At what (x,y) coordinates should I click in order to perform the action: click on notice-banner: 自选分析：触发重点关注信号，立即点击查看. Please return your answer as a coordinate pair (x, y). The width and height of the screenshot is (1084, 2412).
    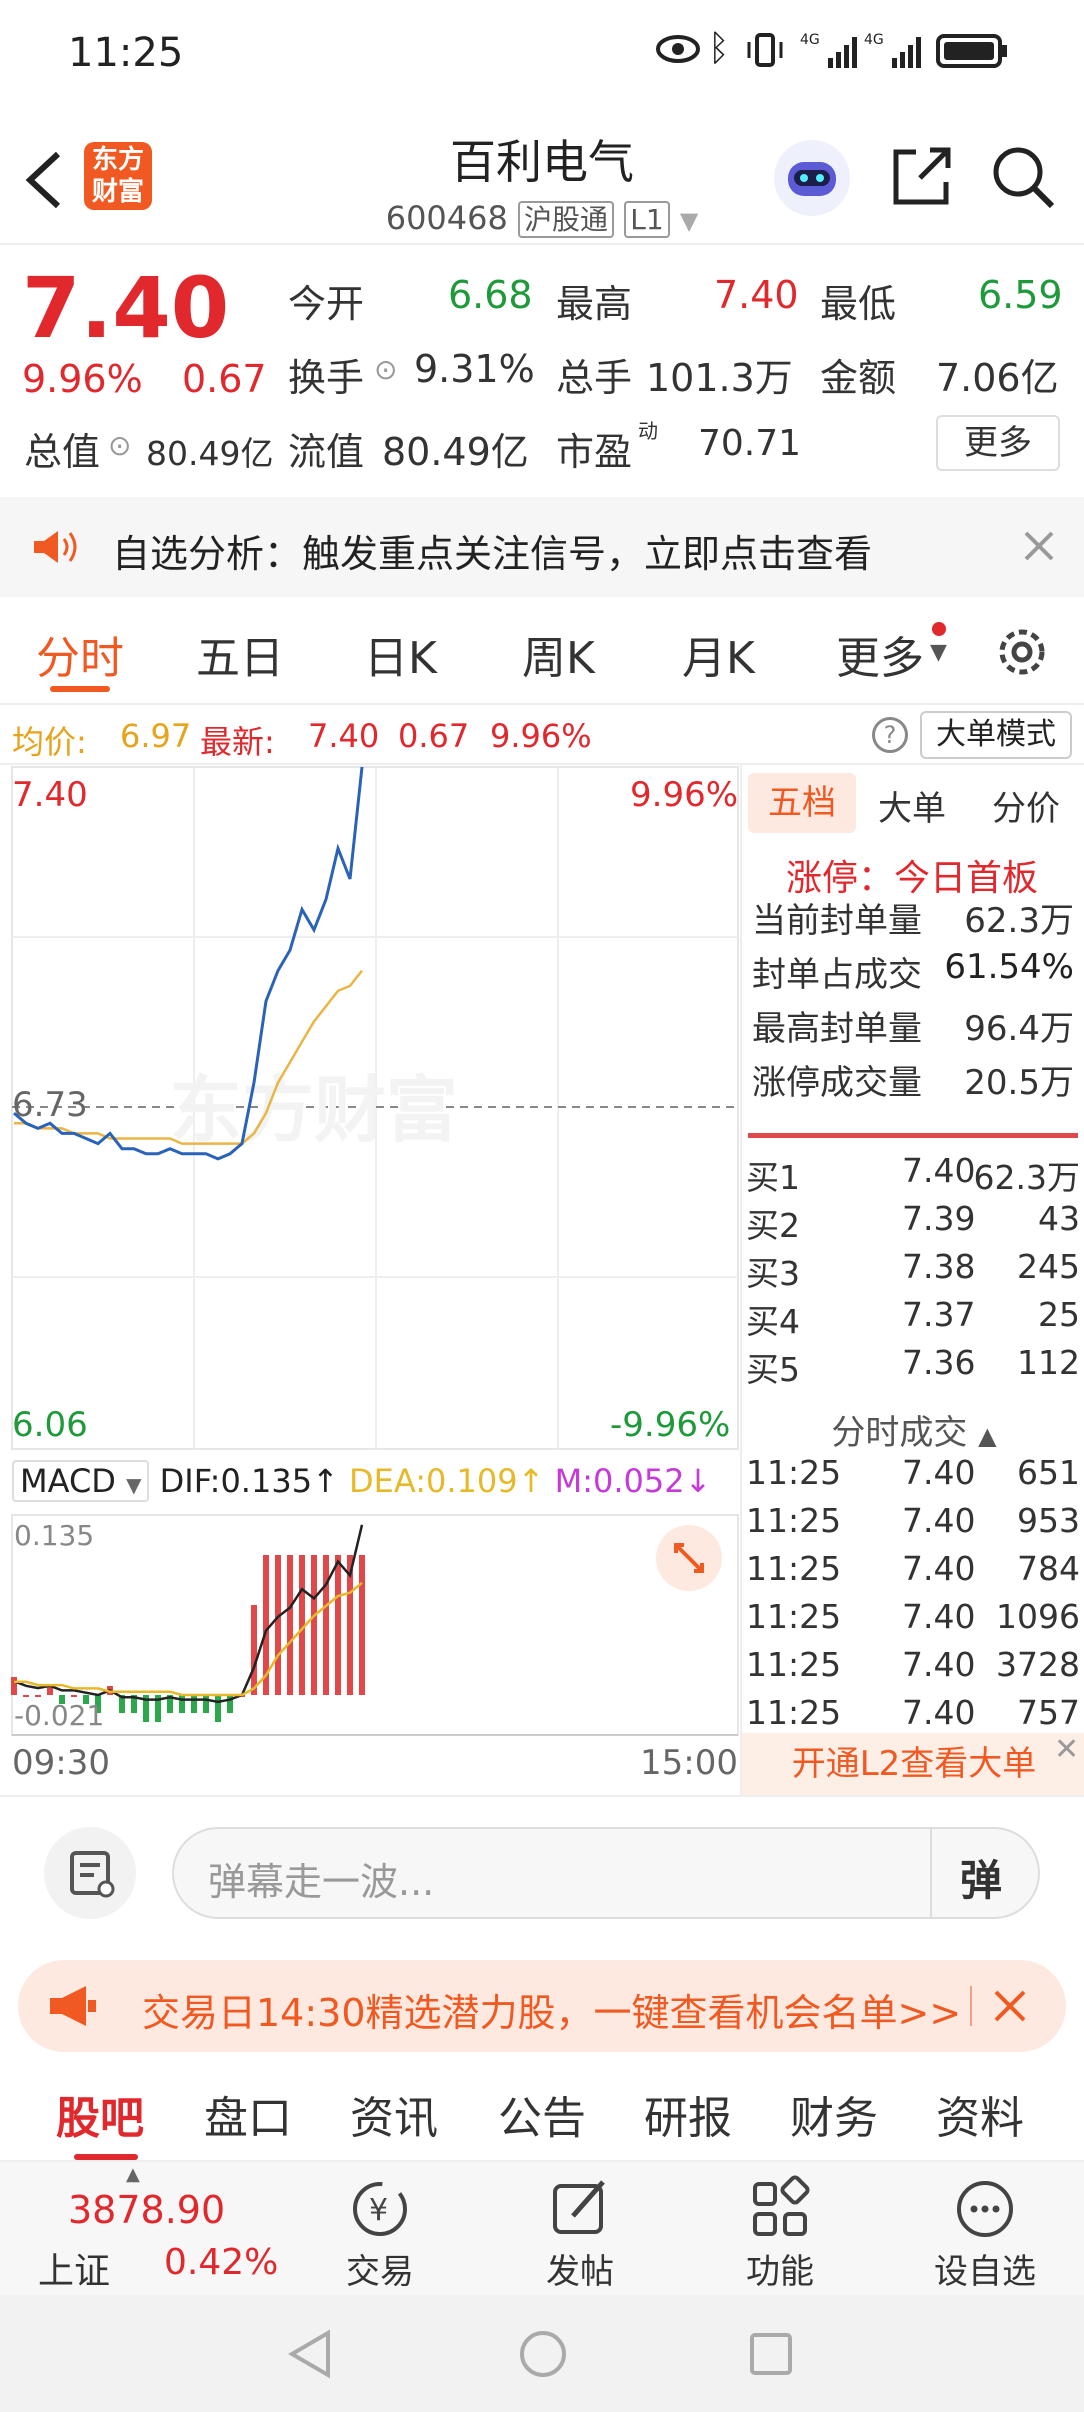
    Looking at the image, I should click on (542, 547).